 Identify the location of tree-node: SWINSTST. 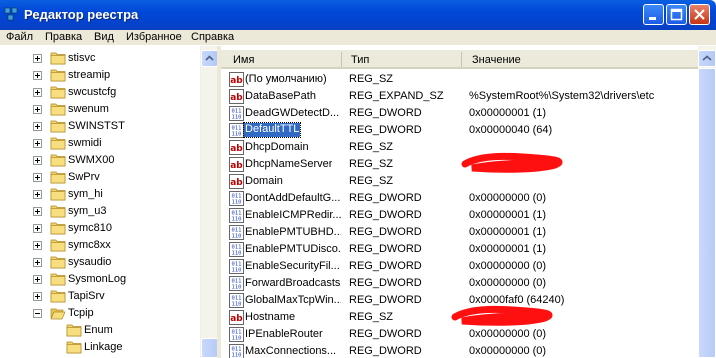
(100, 126).